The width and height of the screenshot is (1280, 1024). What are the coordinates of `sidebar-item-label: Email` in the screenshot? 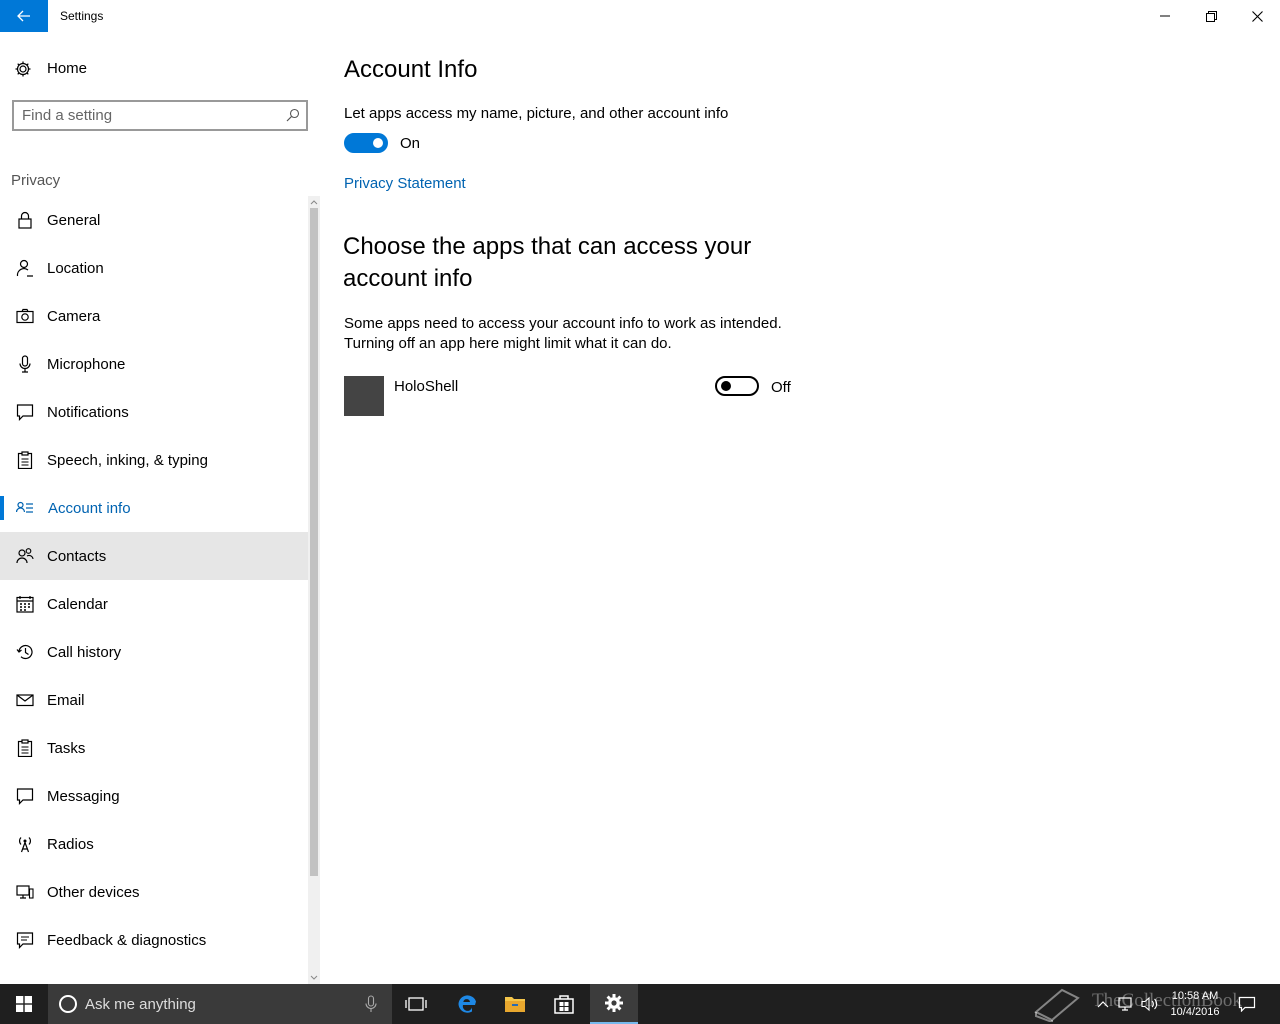 It's located at (66, 700).